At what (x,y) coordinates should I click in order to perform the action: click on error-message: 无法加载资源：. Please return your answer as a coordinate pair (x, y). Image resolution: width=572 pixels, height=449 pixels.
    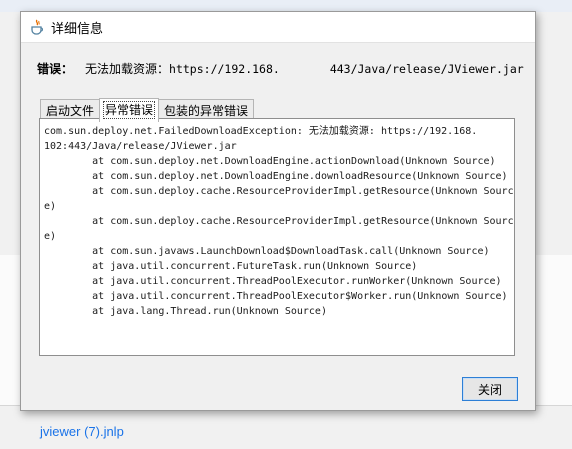
    Looking at the image, I should click on (127, 69).